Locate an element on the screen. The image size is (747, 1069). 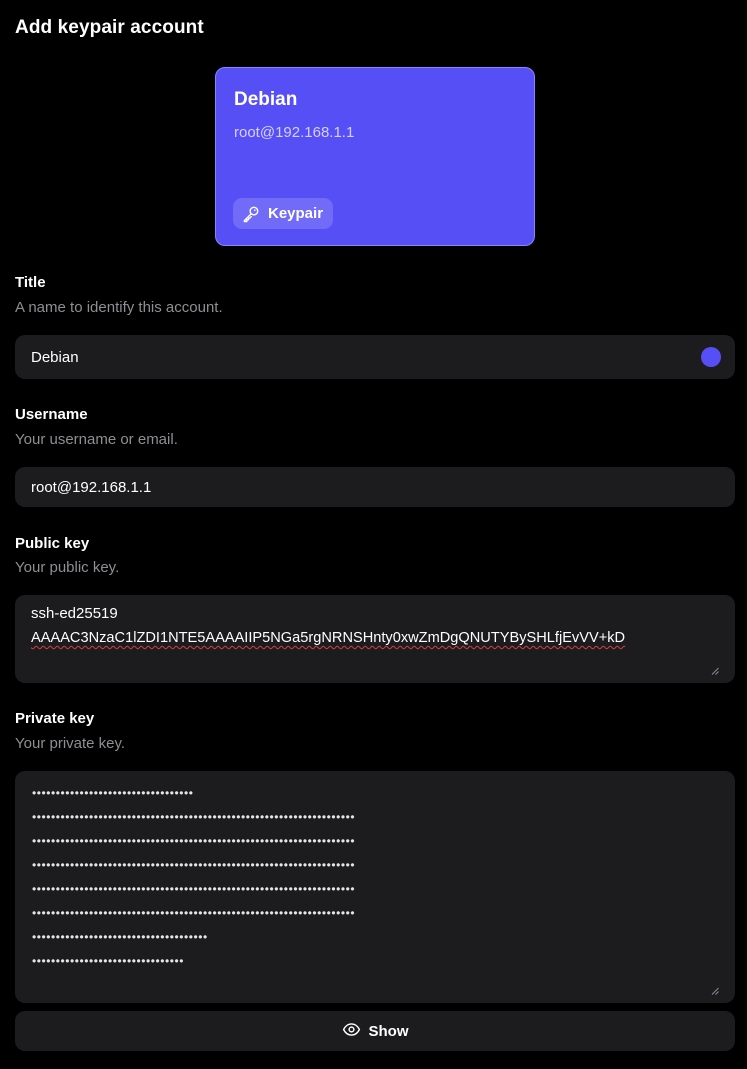
key-icon is located at coordinates (251, 214).